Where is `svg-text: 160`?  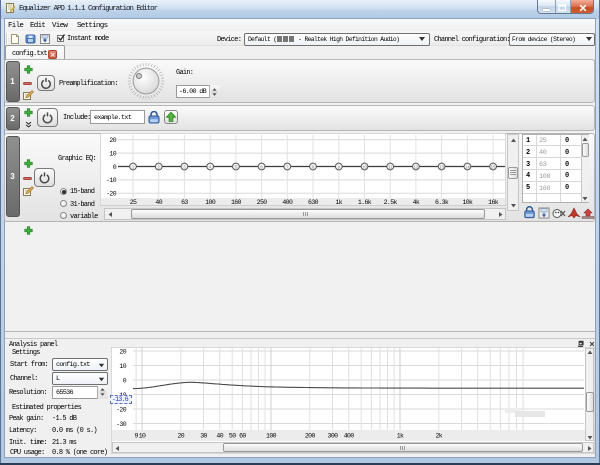
svg-text: 160 is located at coordinates (236, 202).